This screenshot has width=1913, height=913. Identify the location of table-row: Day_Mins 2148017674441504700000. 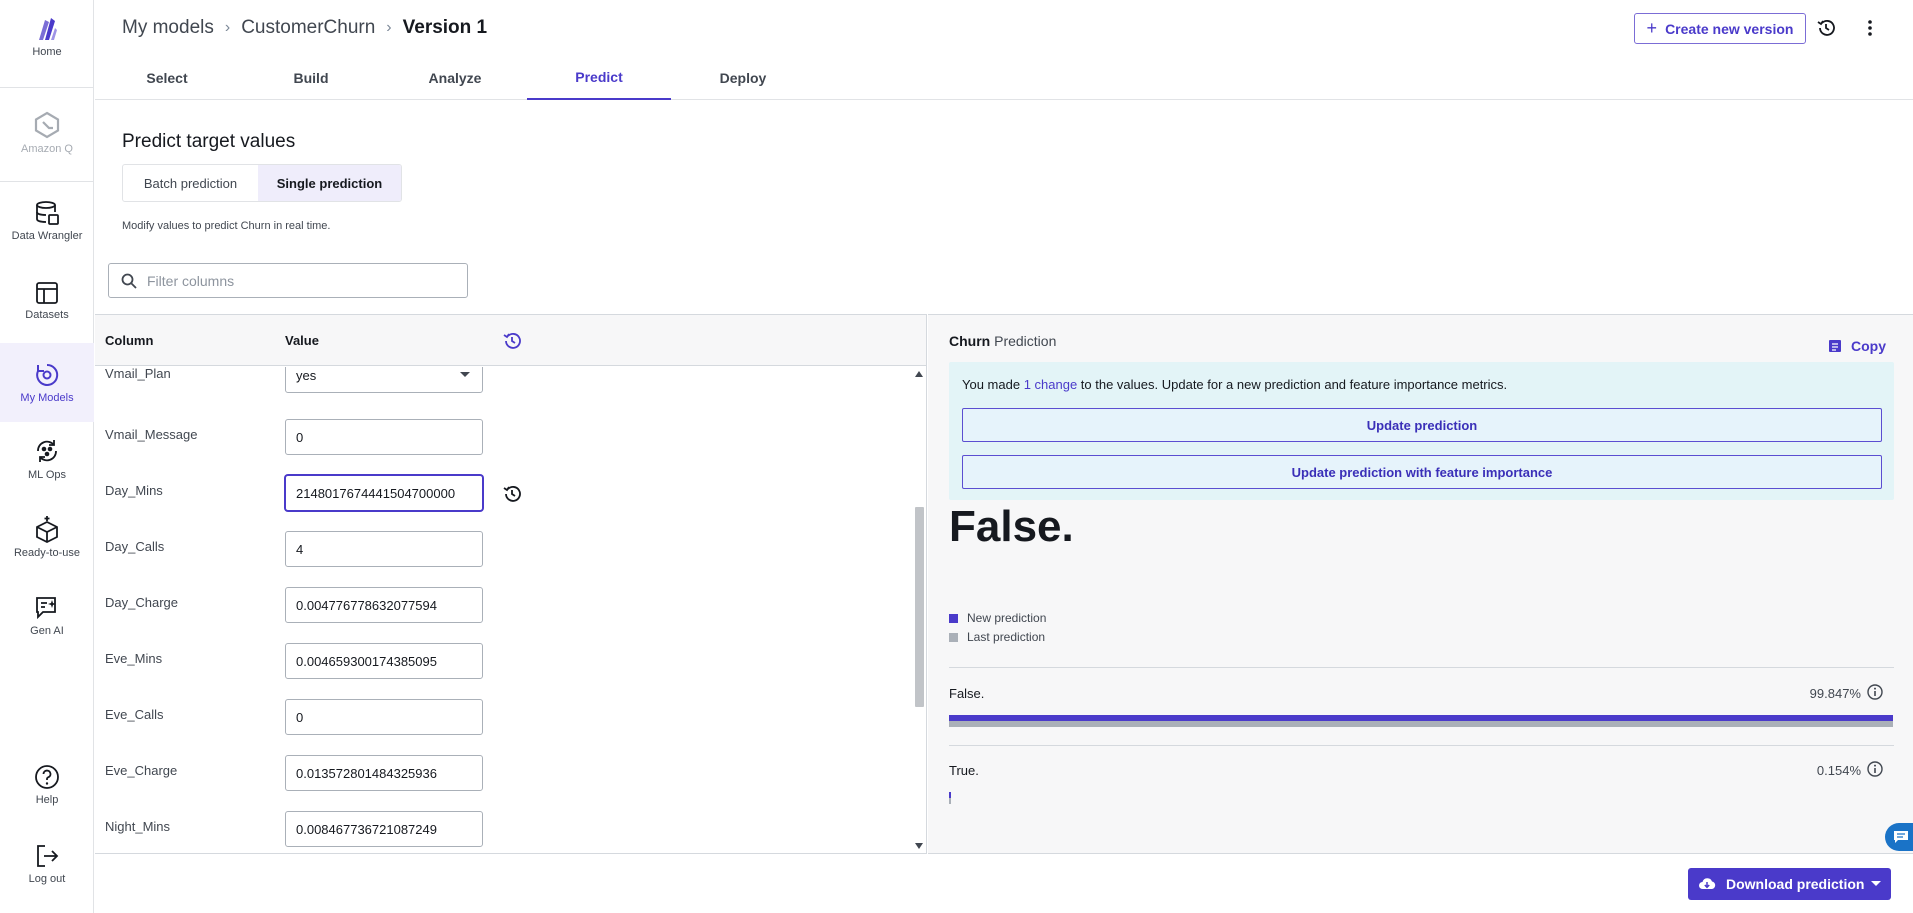
(504, 493).